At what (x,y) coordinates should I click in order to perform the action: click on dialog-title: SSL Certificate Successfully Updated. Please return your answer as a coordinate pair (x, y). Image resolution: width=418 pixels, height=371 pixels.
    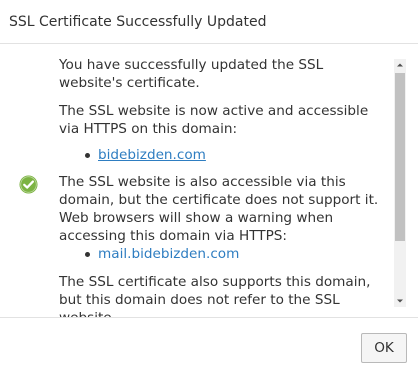
    Looking at the image, I should click on (138, 22).